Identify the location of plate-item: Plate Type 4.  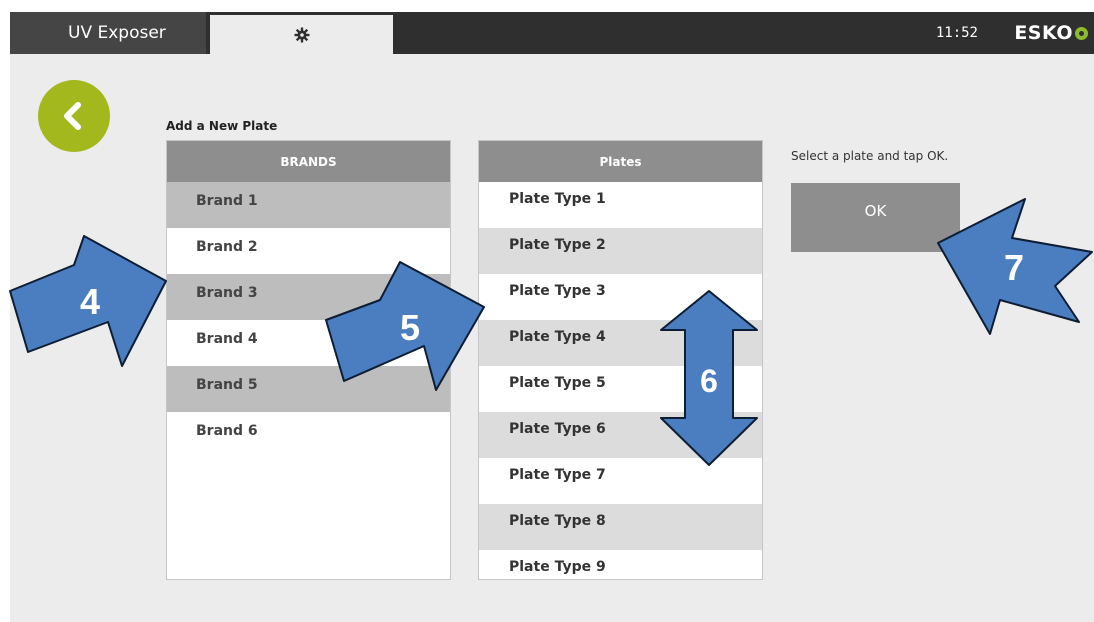
(620, 343).